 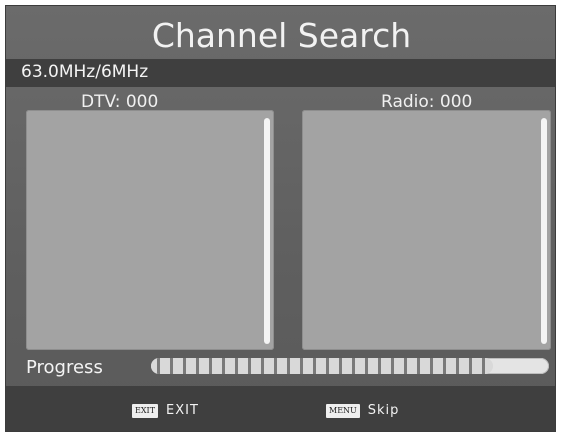 What do you see at coordinates (343, 411) in the screenshot?
I see `menu-key-icon: MENU` at bounding box center [343, 411].